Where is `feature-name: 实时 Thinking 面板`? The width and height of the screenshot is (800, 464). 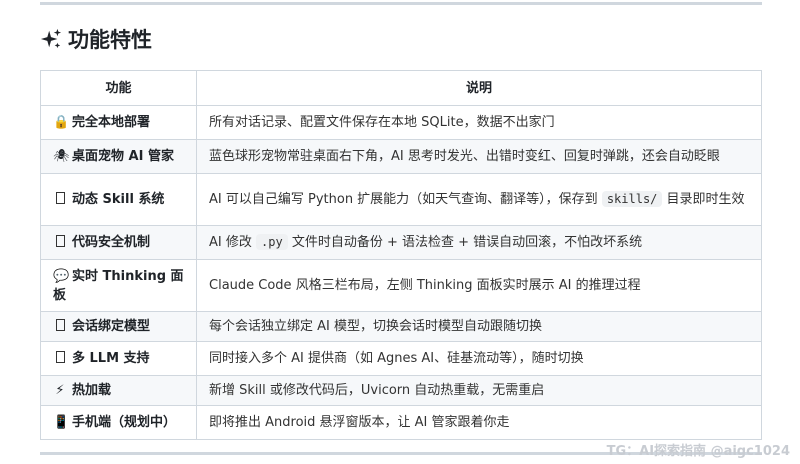
feature-name: 实时 Thinking 面板 is located at coordinates (118, 285).